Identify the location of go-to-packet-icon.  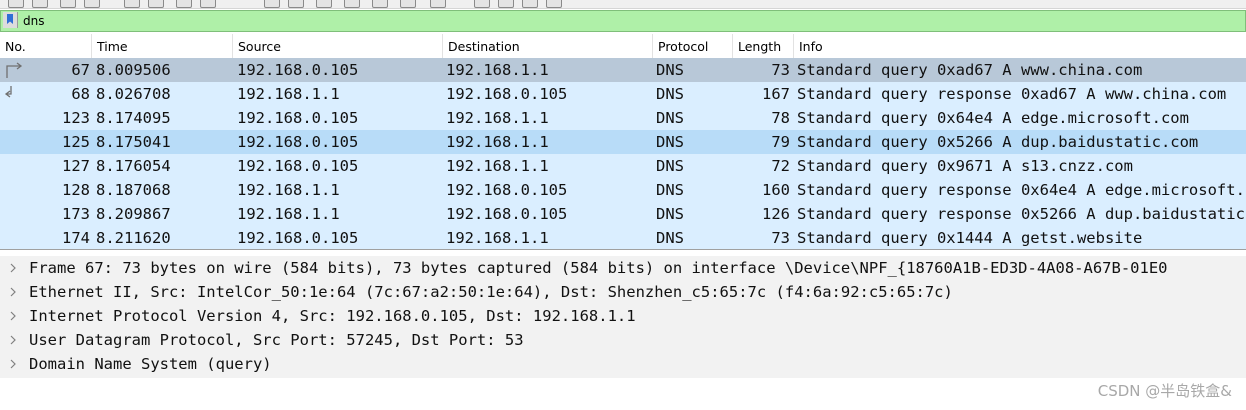
(208, 4).